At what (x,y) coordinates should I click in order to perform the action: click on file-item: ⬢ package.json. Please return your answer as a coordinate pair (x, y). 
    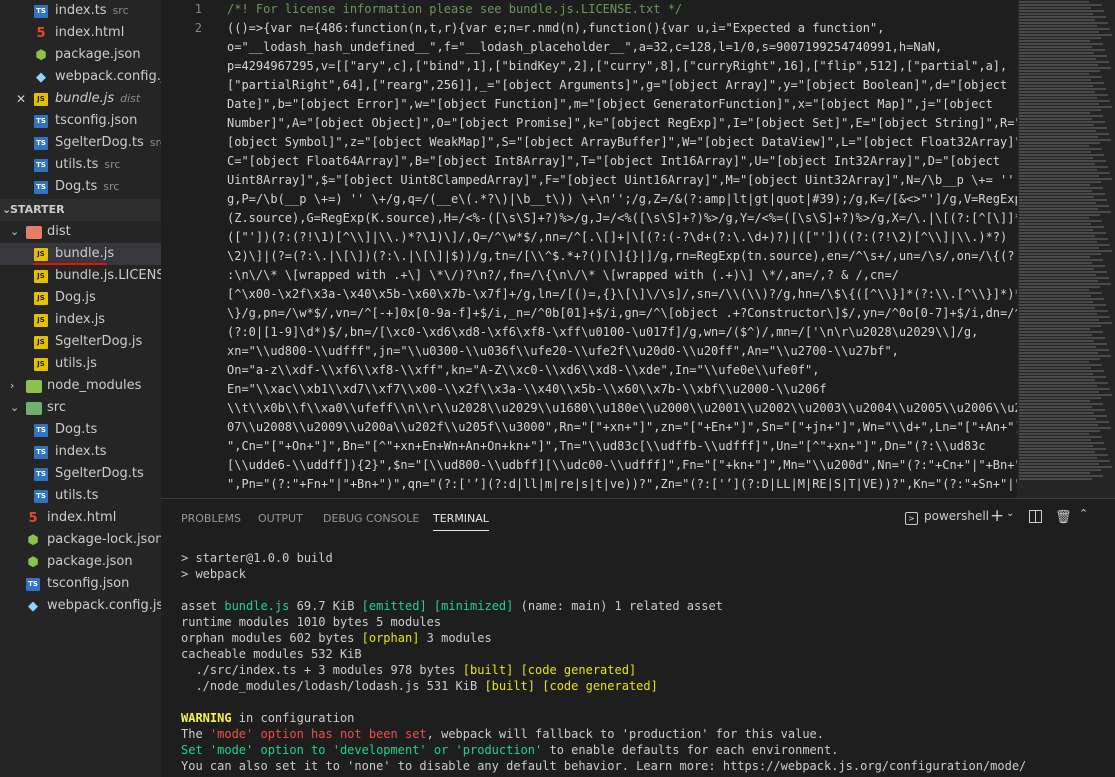
    Looking at the image, I should click on (80, 562).